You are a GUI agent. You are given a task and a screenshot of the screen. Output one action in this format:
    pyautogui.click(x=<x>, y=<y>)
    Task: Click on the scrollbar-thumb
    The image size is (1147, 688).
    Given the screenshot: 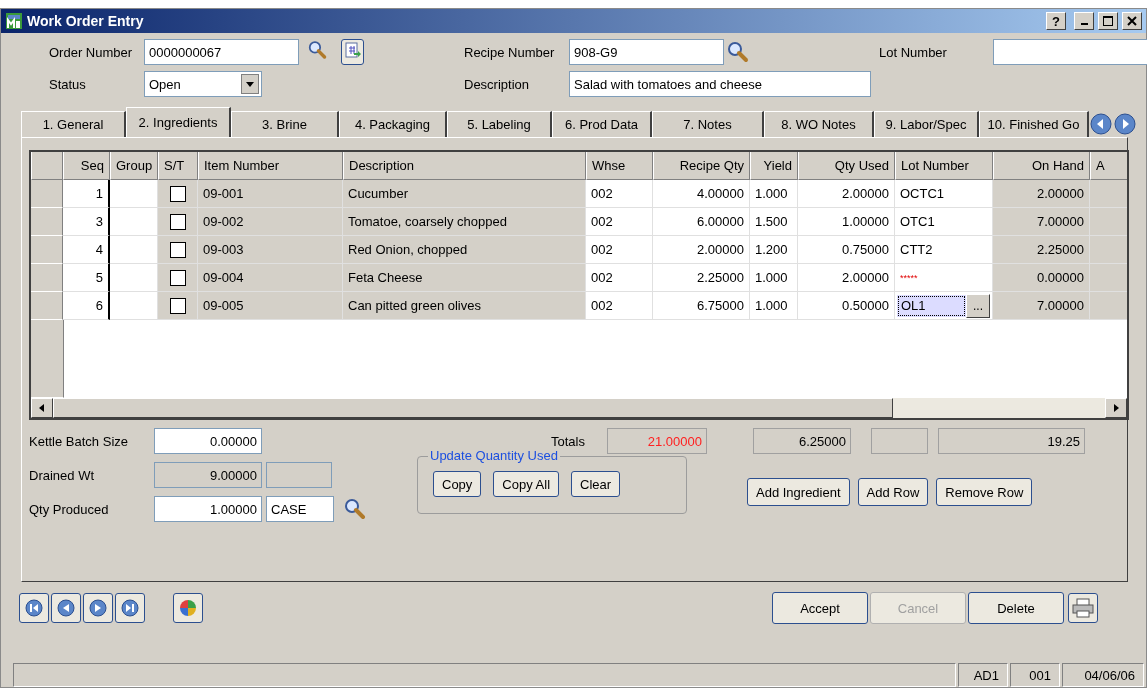 What is the action you would take?
    pyautogui.click(x=473, y=408)
    